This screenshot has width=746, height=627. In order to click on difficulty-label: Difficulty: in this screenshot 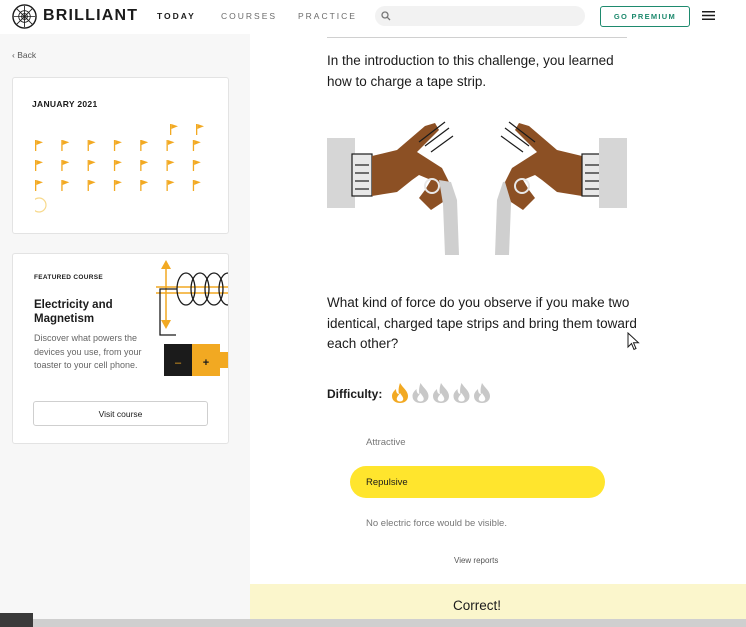, I will do `click(355, 394)`.